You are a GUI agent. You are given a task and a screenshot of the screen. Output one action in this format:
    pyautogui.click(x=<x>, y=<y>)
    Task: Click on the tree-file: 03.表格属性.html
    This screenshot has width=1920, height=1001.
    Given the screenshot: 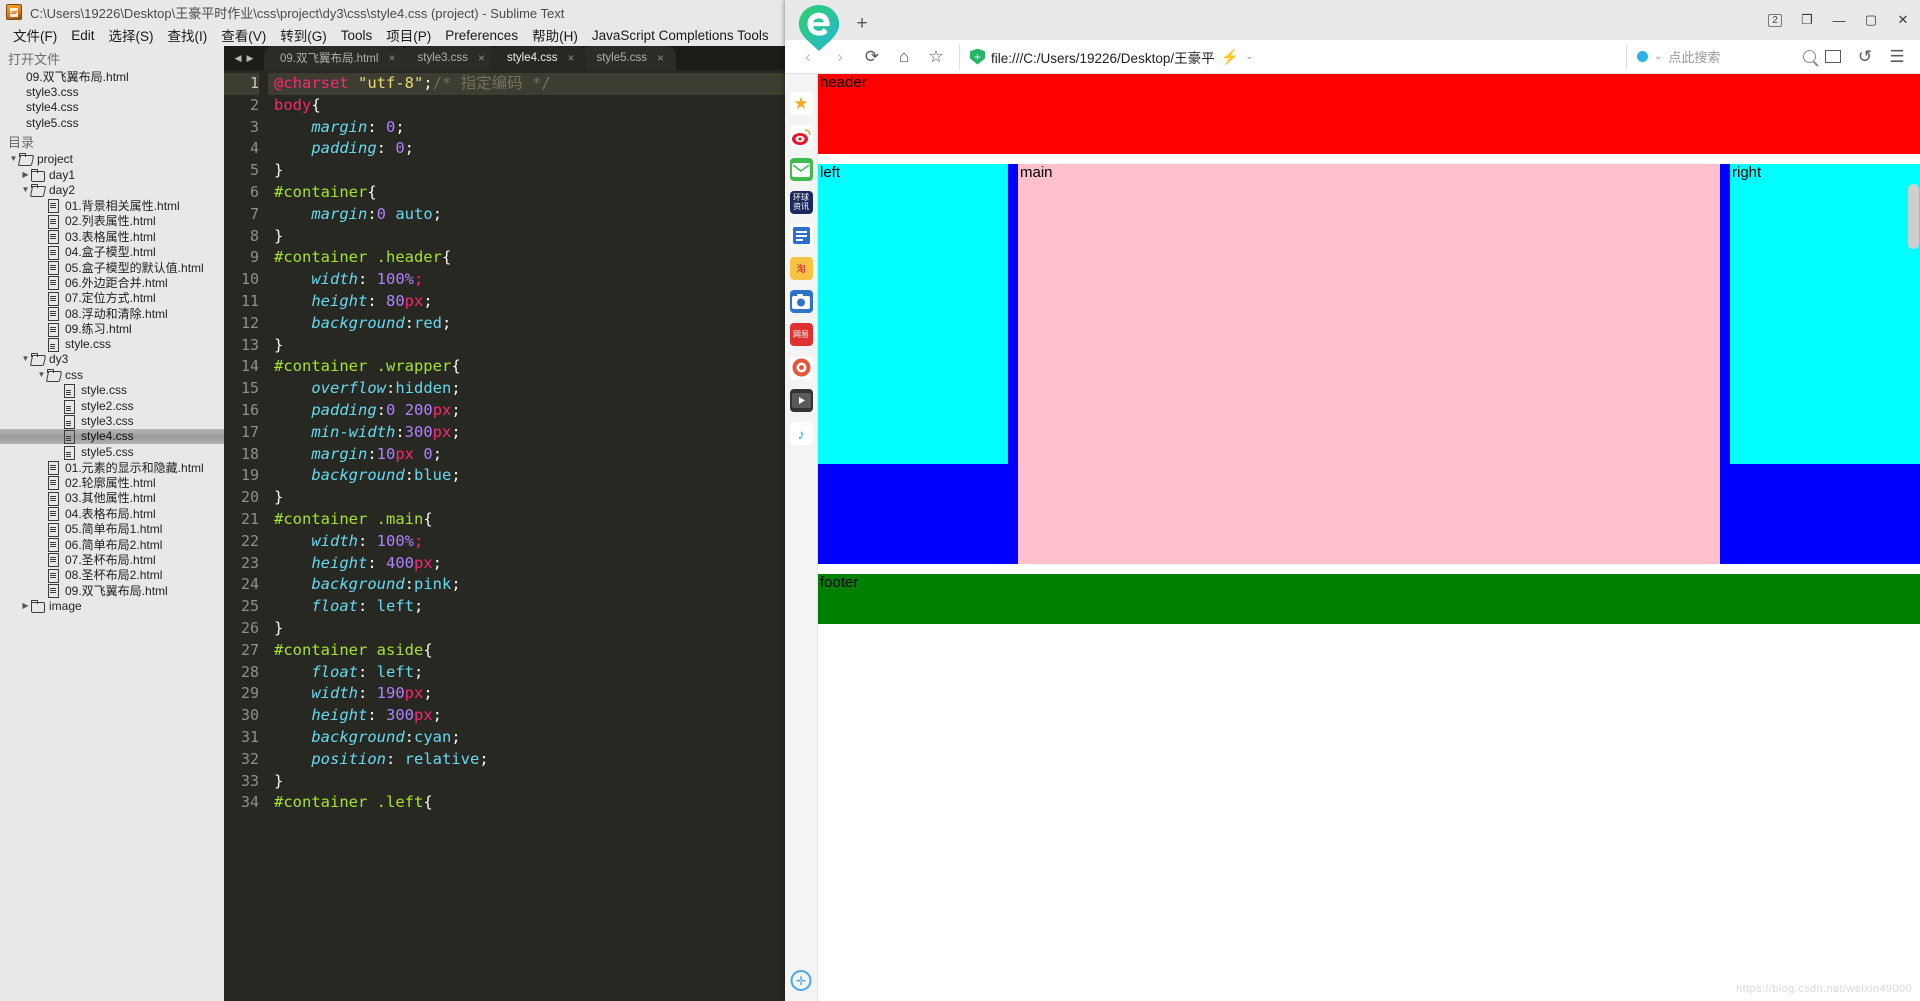 What is the action you would take?
    pyautogui.click(x=112, y=237)
    